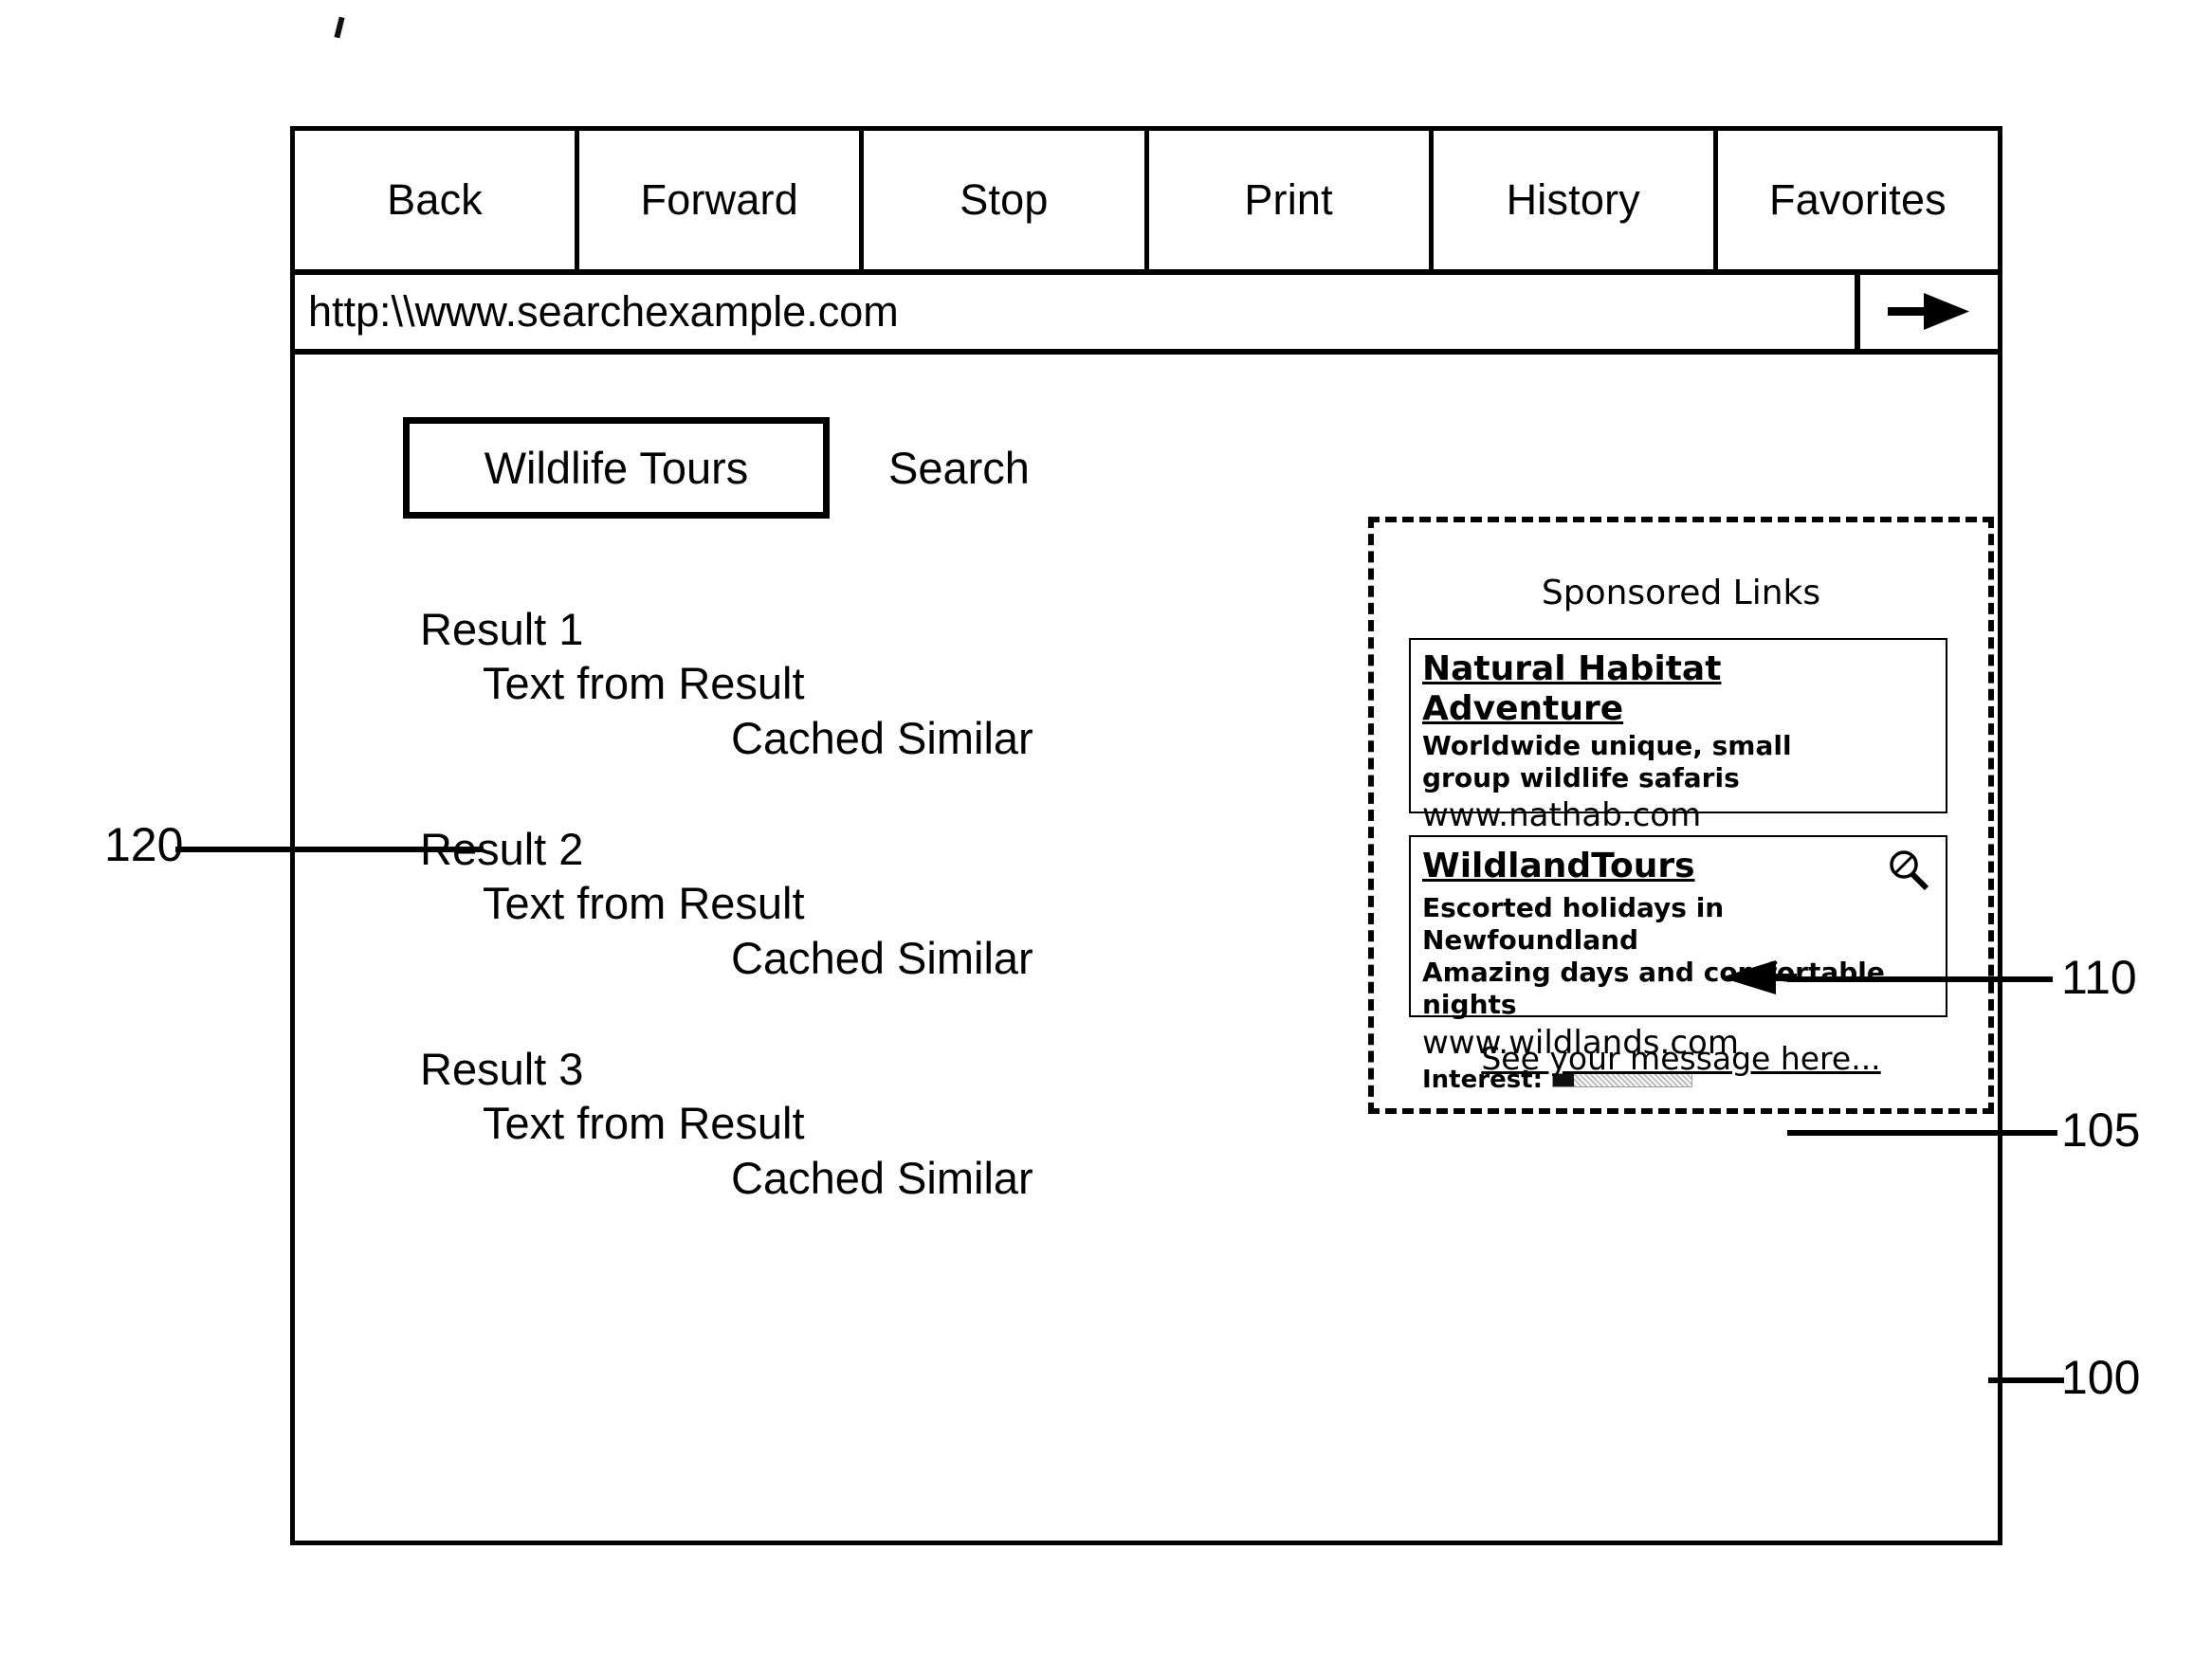 The image size is (2212, 1678). I want to click on result-title: Result 2, so click(826, 849).